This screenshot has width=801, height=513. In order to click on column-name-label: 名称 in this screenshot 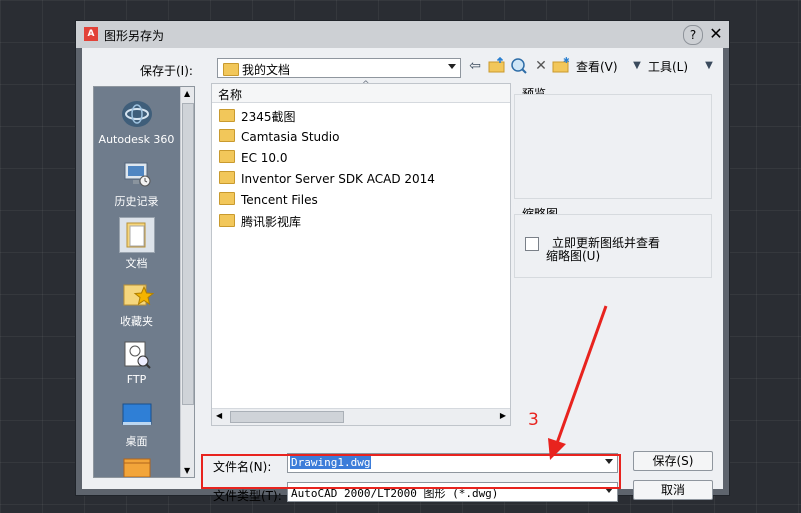, I will do `click(230, 95)`.